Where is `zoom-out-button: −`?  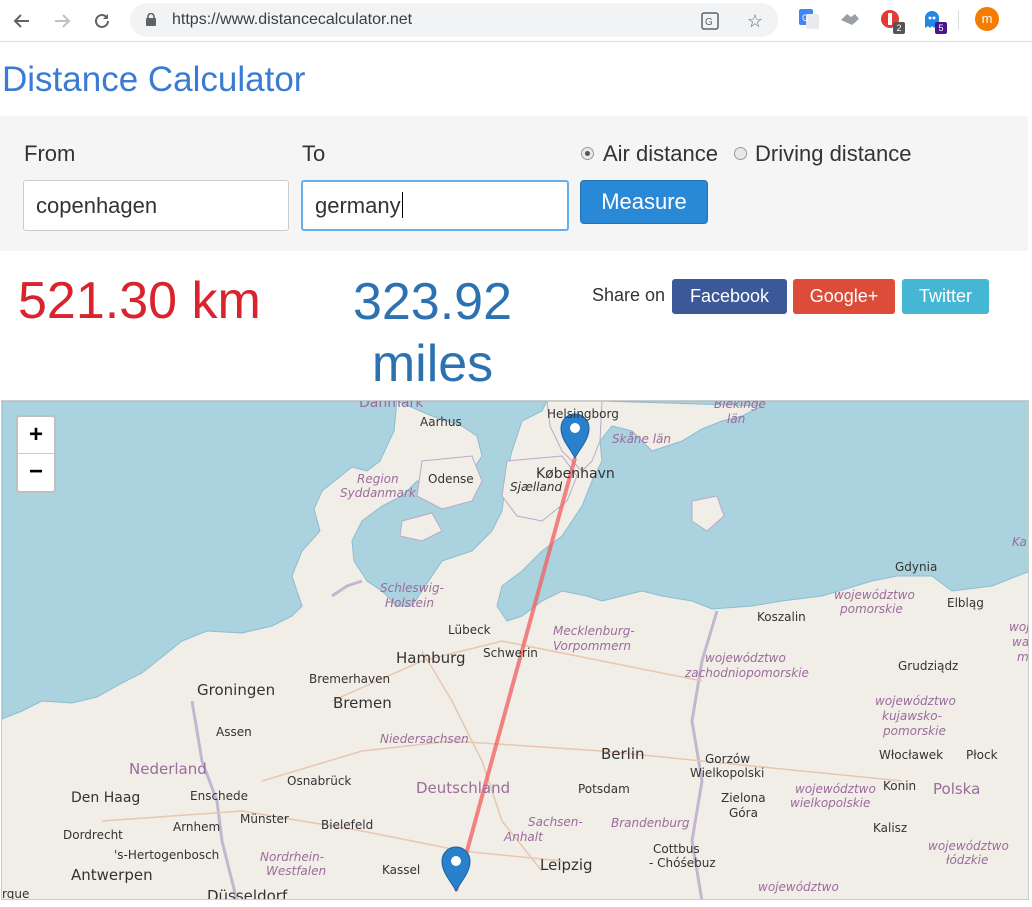 zoom-out-button: − is located at coordinates (36, 472).